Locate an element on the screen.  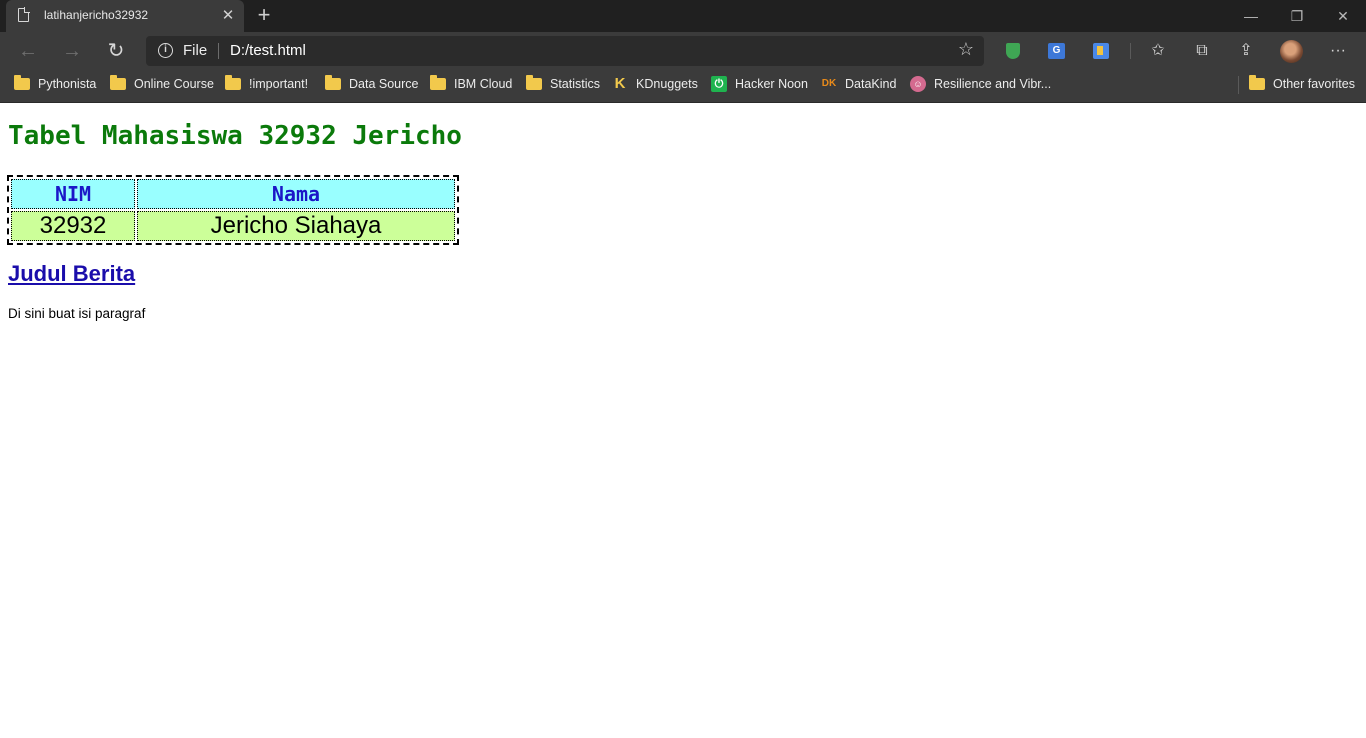
bookmark-pythonista: Pythonista is located at coordinates (55, 84).